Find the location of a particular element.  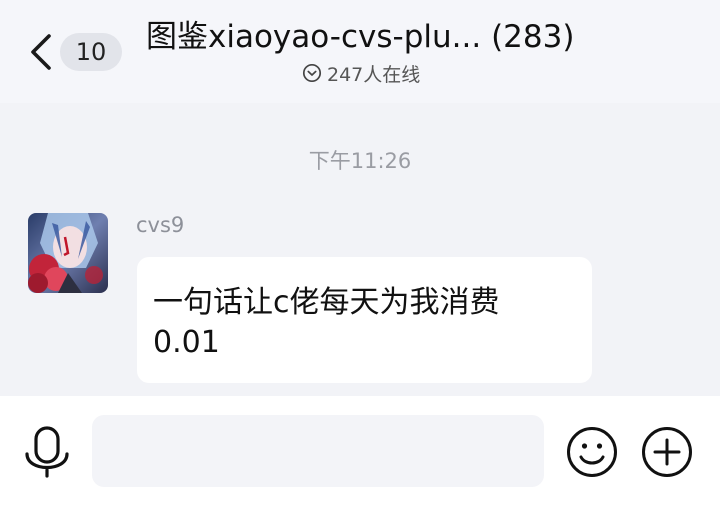

avatar is located at coordinates (68, 253).